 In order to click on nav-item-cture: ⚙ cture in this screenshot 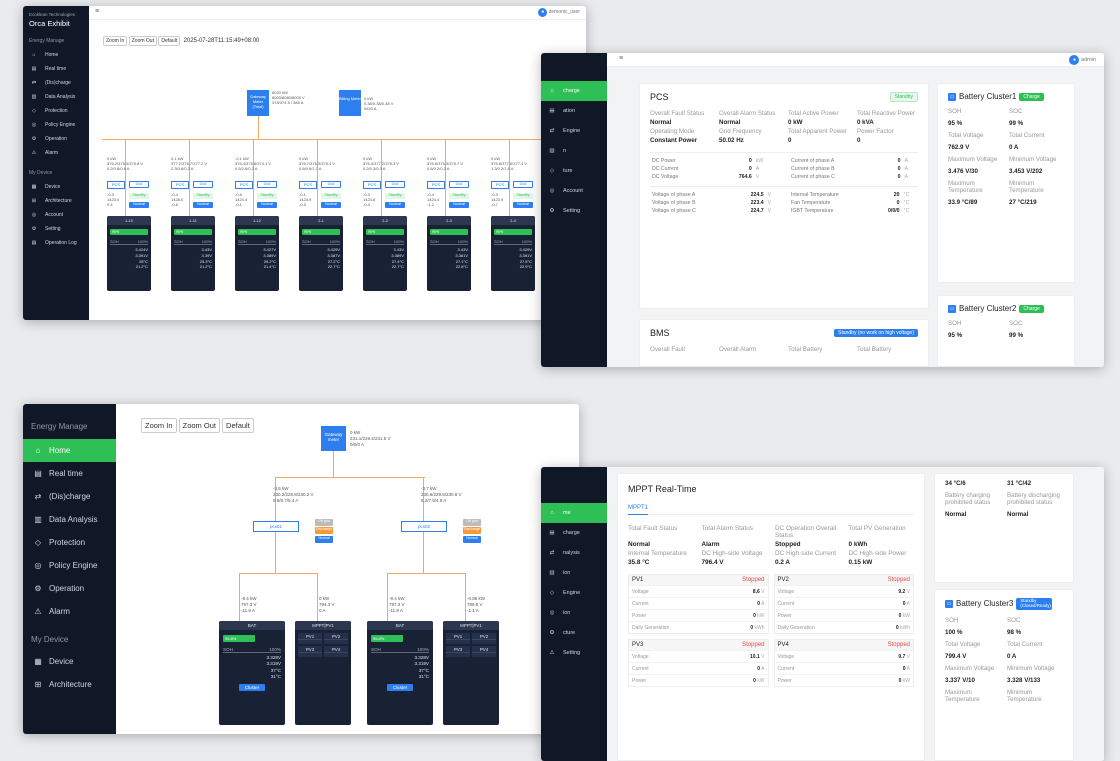, I will do `click(574, 633)`.